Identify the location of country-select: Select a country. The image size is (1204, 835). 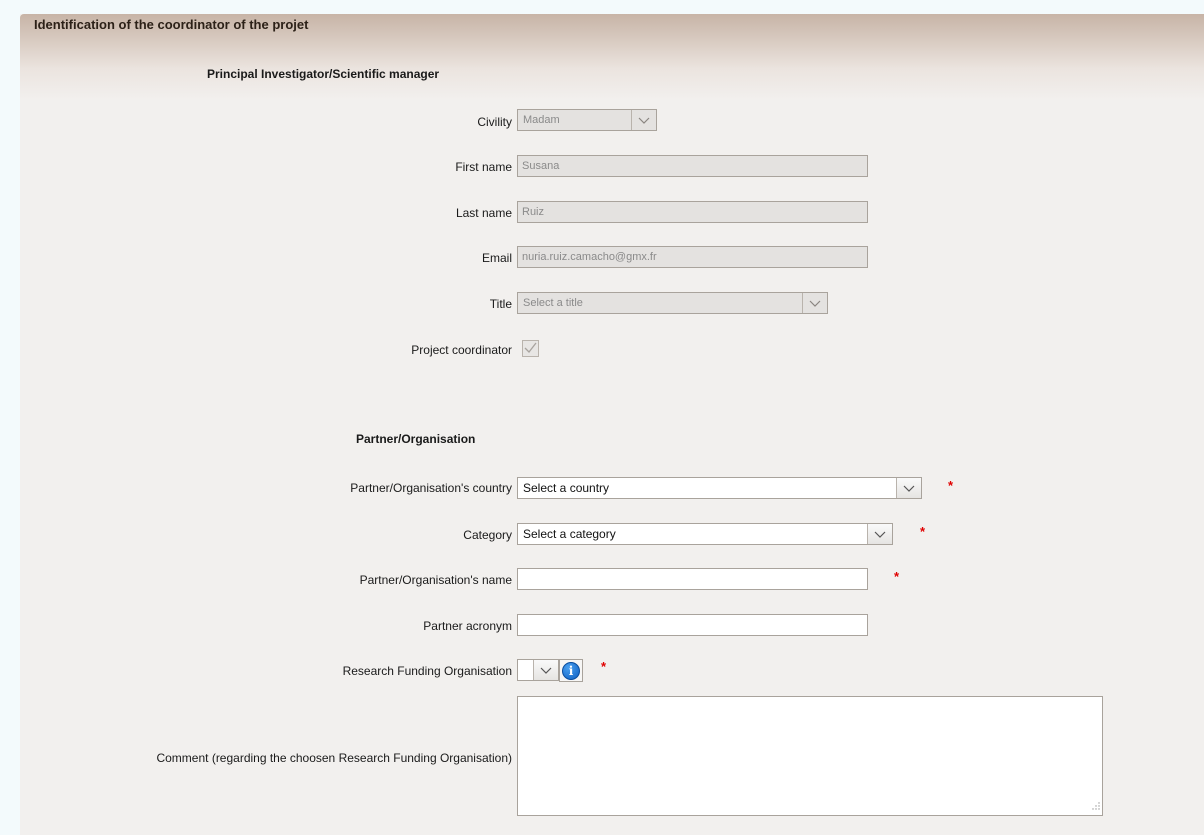
(719, 488).